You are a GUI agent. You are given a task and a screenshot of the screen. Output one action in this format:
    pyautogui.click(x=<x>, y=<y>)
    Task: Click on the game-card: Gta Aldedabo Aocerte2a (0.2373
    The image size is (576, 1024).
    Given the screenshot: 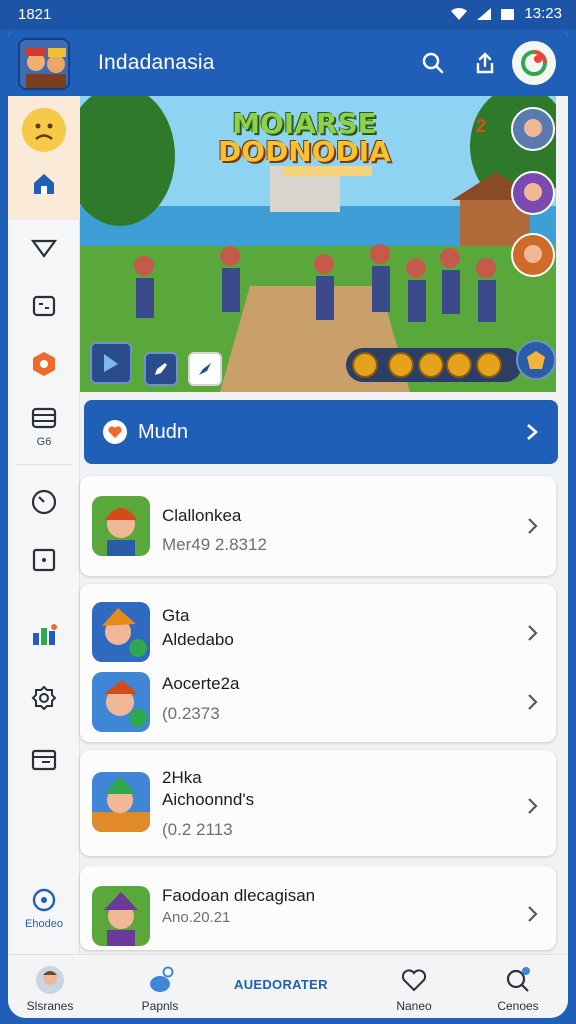 What is the action you would take?
    pyautogui.click(x=318, y=663)
    